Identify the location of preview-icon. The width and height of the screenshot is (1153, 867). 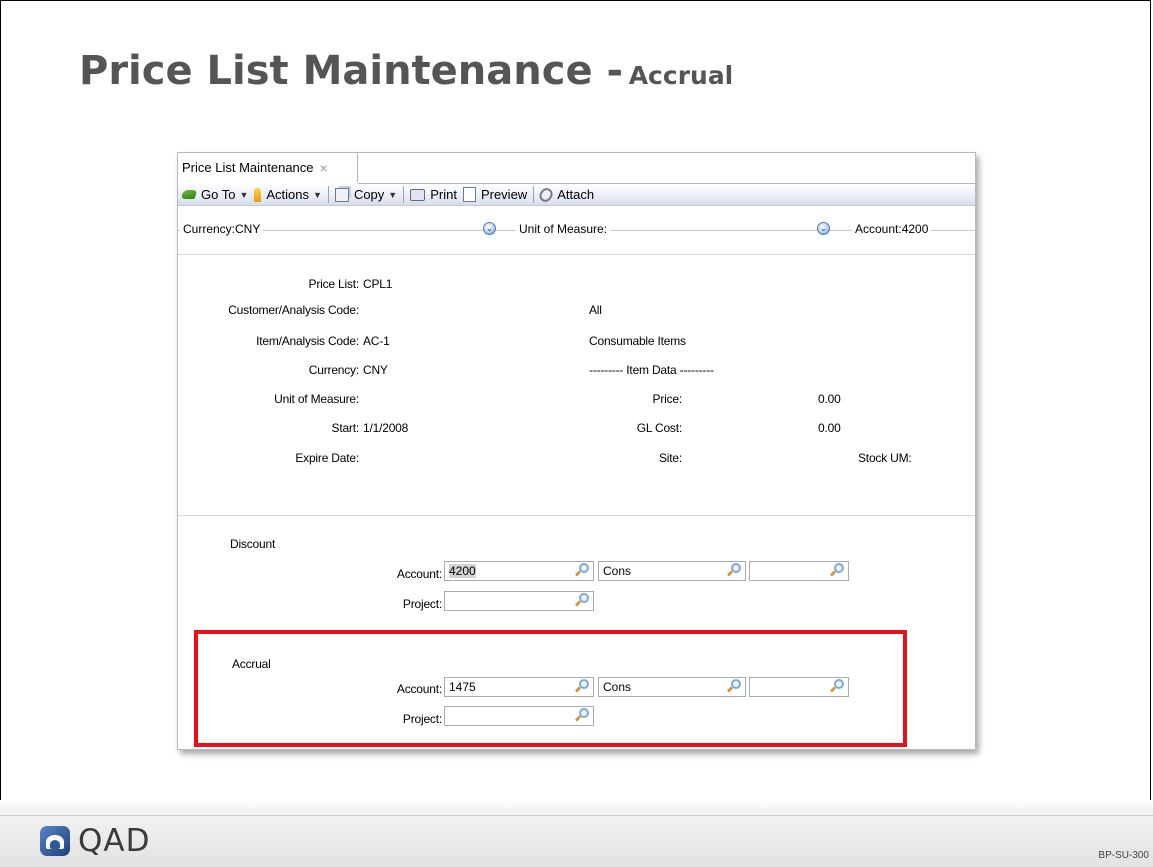
(469, 194).